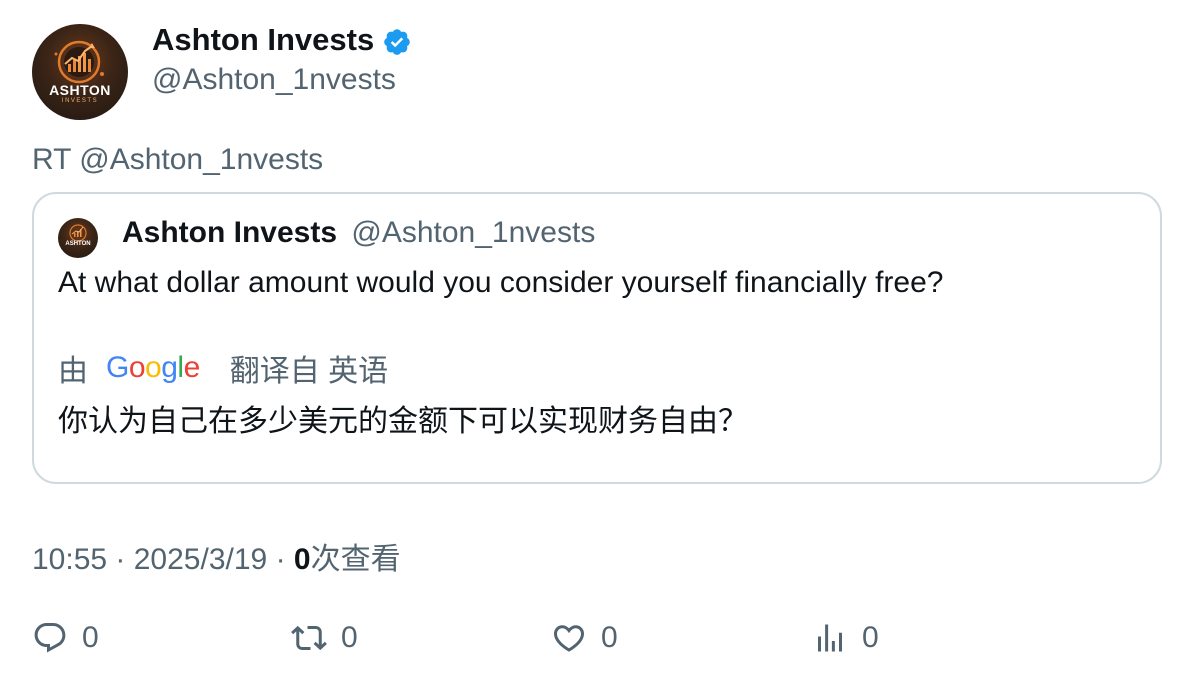 The height and width of the screenshot is (686, 1196). Describe the element at coordinates (223, 368) in the screenshot. I see `translation-attribution: 由 Google 翻译自 英语` at that location.